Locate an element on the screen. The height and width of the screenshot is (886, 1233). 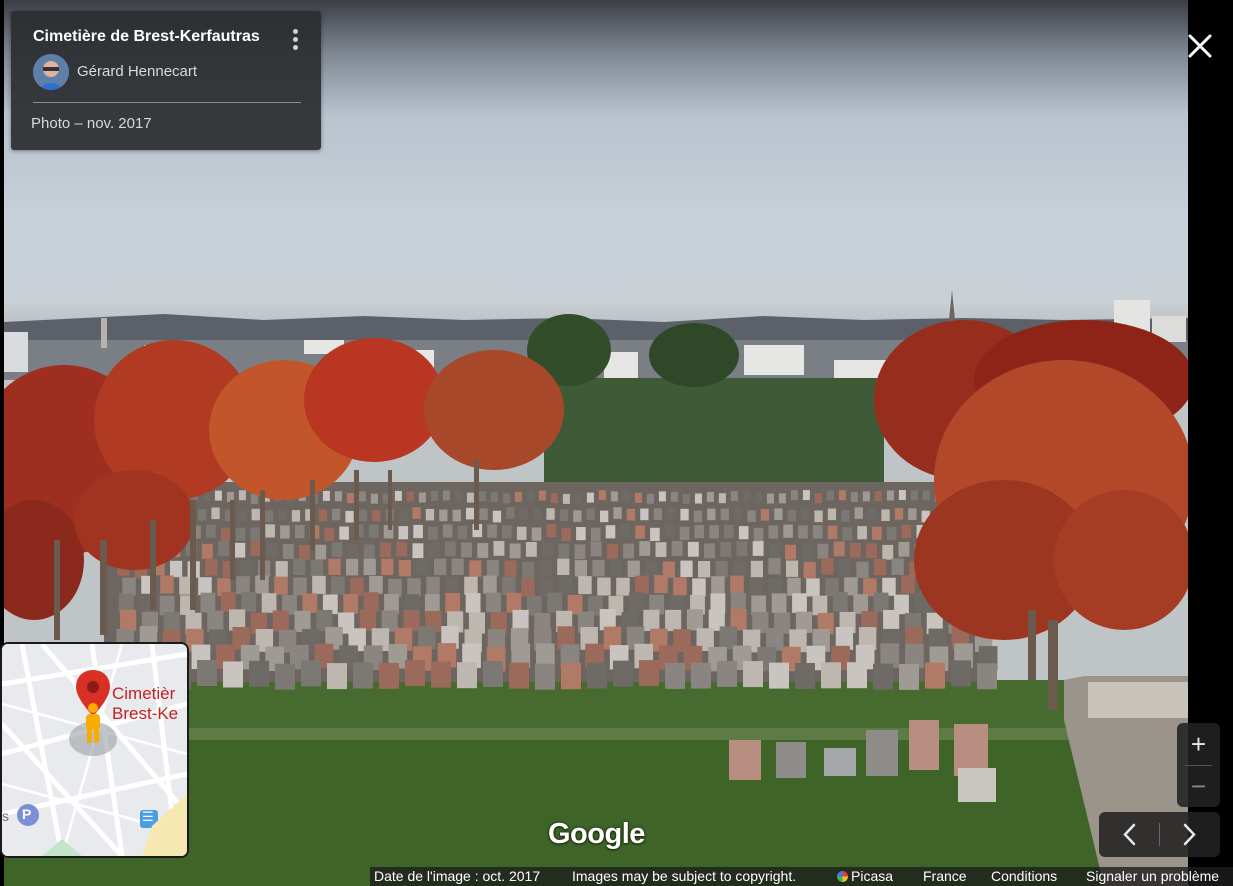
next-photo-button is located at coordinates (1190, 834).